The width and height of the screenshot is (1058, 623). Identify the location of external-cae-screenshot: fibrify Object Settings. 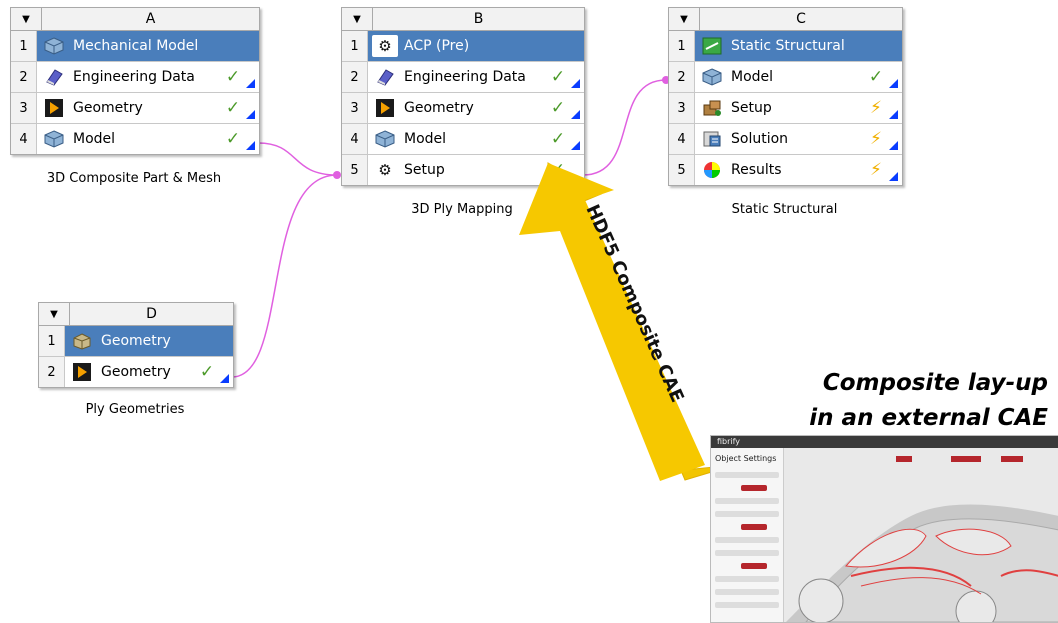
(884, 529).